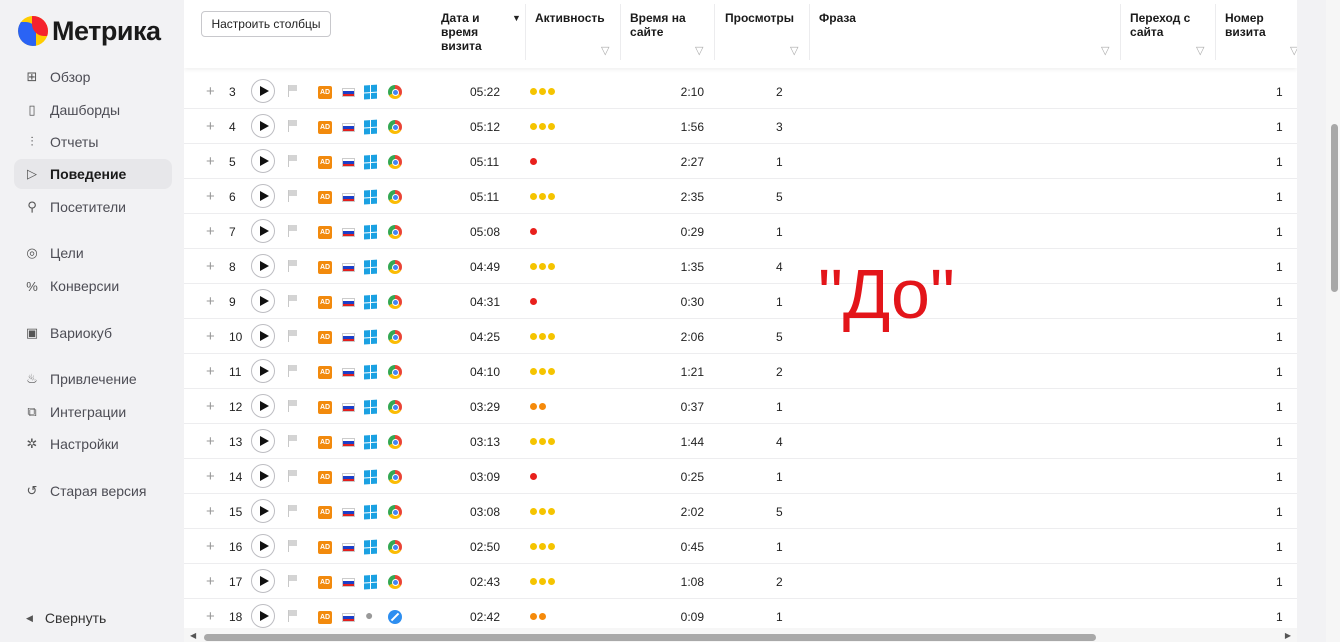  What do you see at coordinates (570, 18) in the screenshot?
I see `column-header-activity: Активность` at bounding box center [570, 18].